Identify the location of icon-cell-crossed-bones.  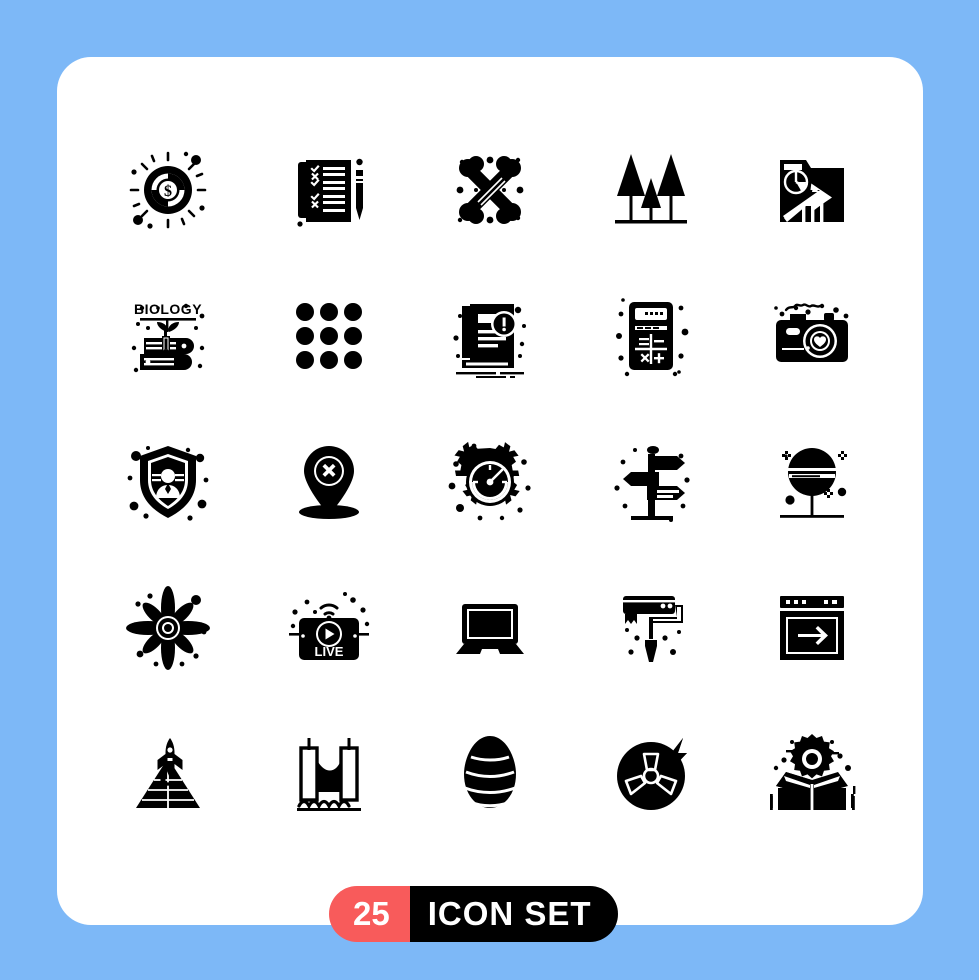
(489, 190).